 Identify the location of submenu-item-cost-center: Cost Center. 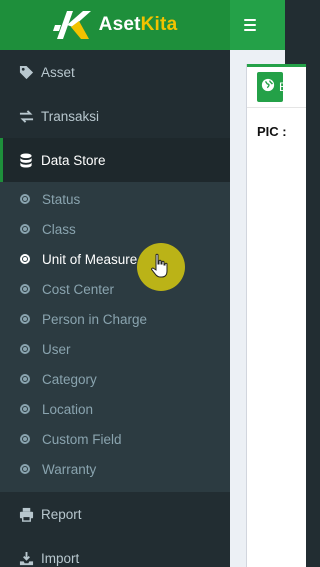
(115, 289).